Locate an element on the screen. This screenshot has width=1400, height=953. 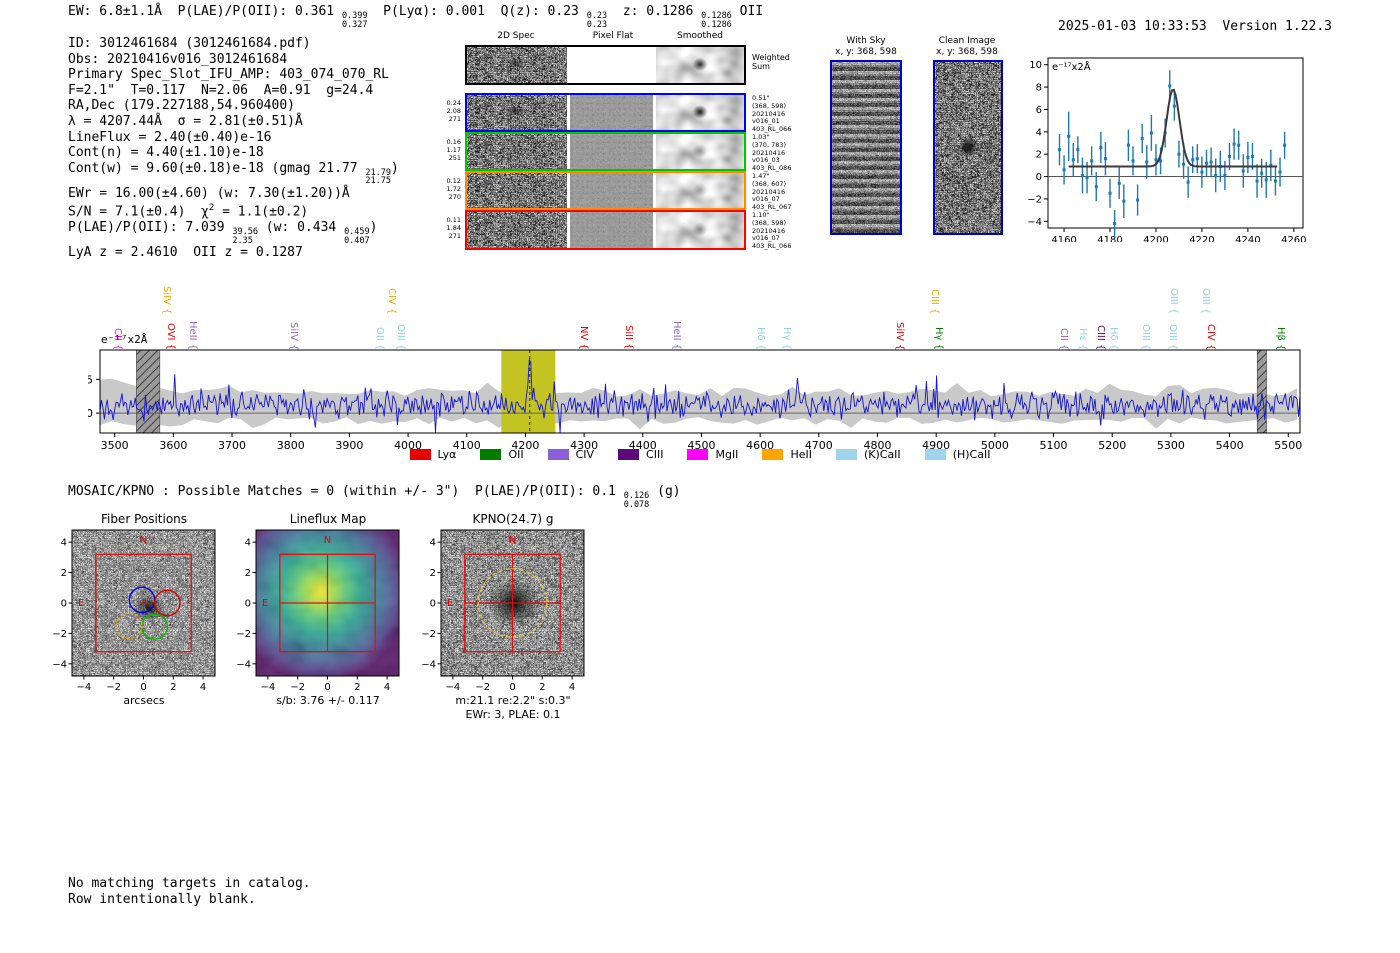
kpno-title: KPNO(24.7) g is located at coordinates (513, 519).